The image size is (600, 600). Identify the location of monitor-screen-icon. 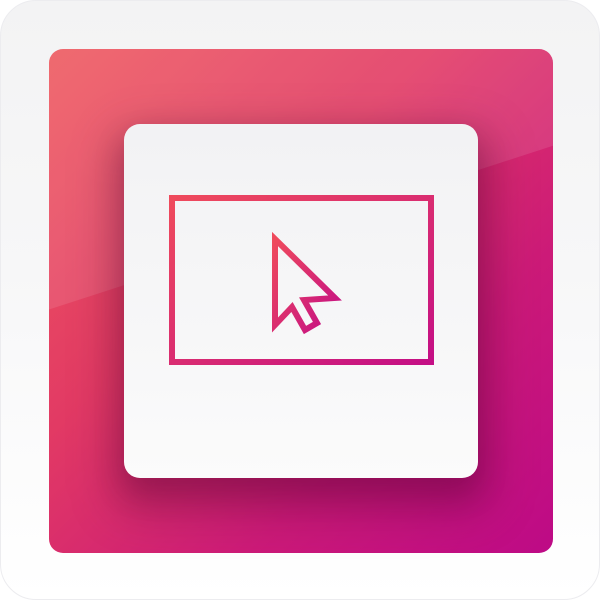
(301, 280).